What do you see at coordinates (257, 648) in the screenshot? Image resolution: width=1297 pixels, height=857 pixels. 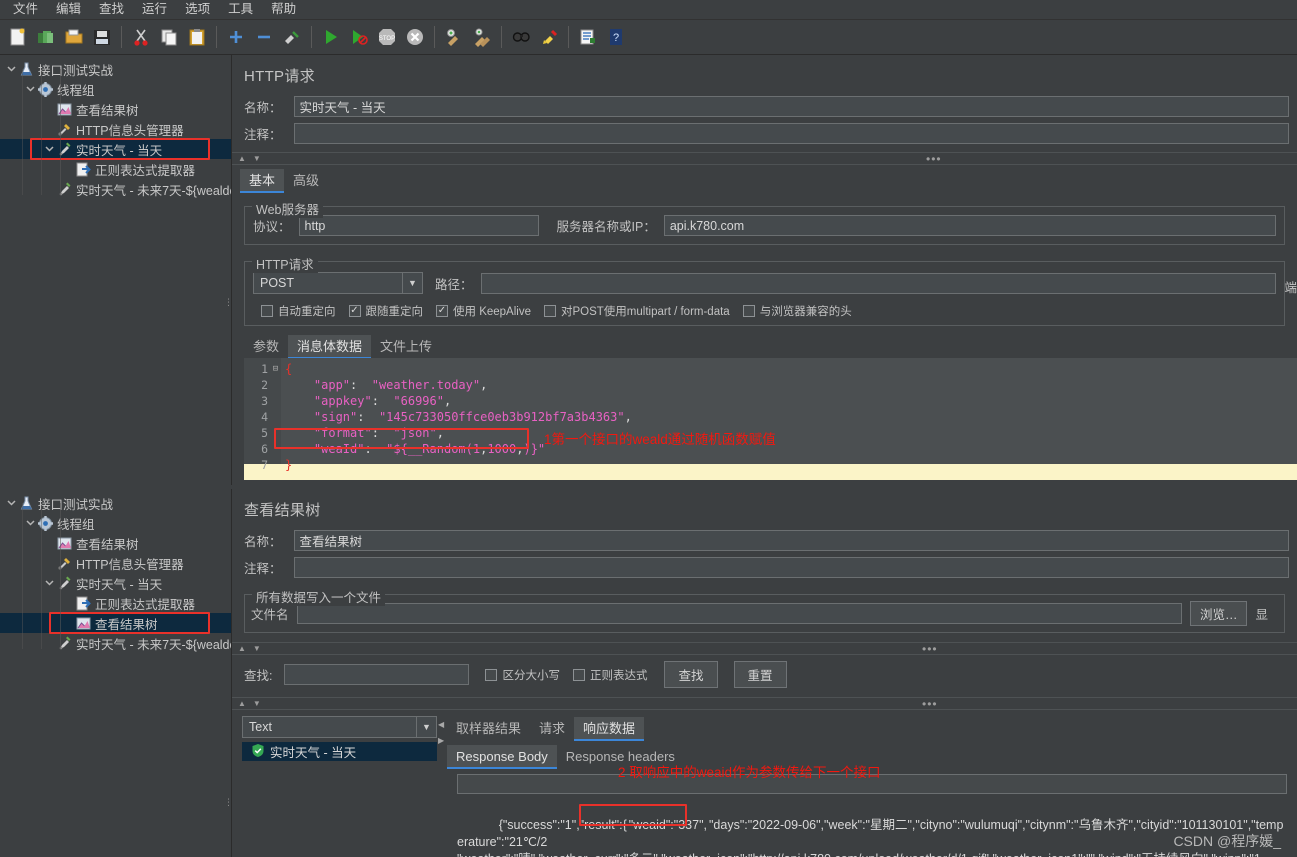 I see `collapse-down-icon-2: ▼` at bounding box center [257, 648].